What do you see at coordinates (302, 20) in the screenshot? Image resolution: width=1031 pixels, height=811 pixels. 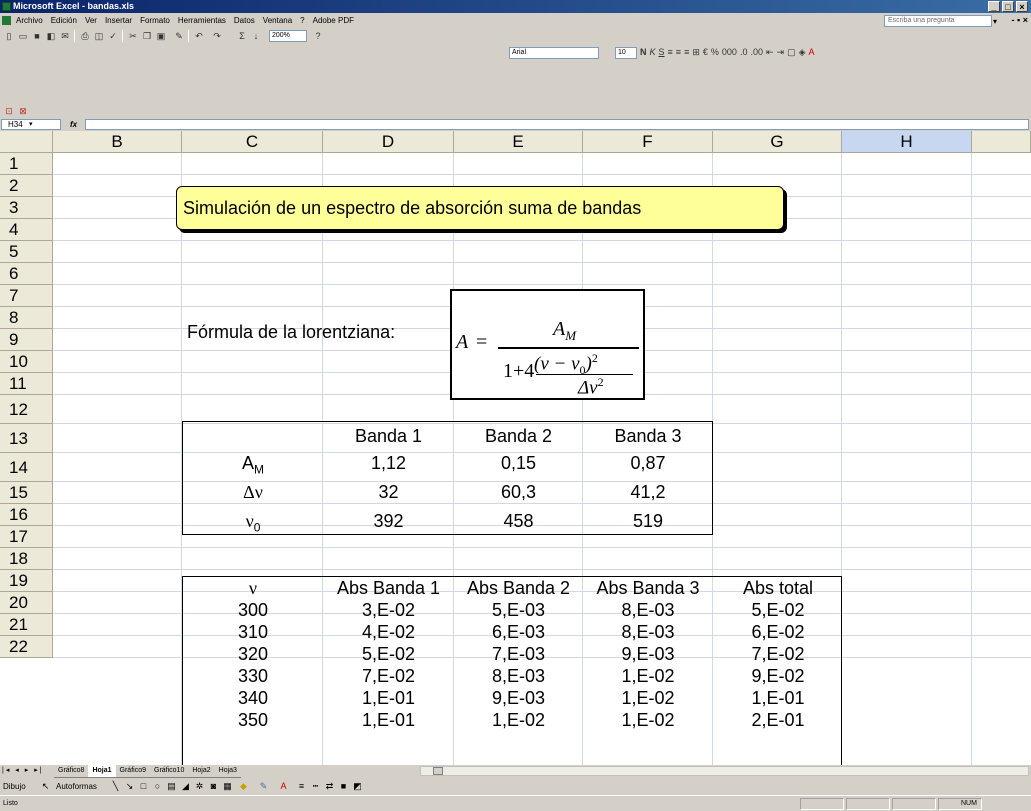 I see `menu-ayuda: ?` at bounding box center [302, 20].